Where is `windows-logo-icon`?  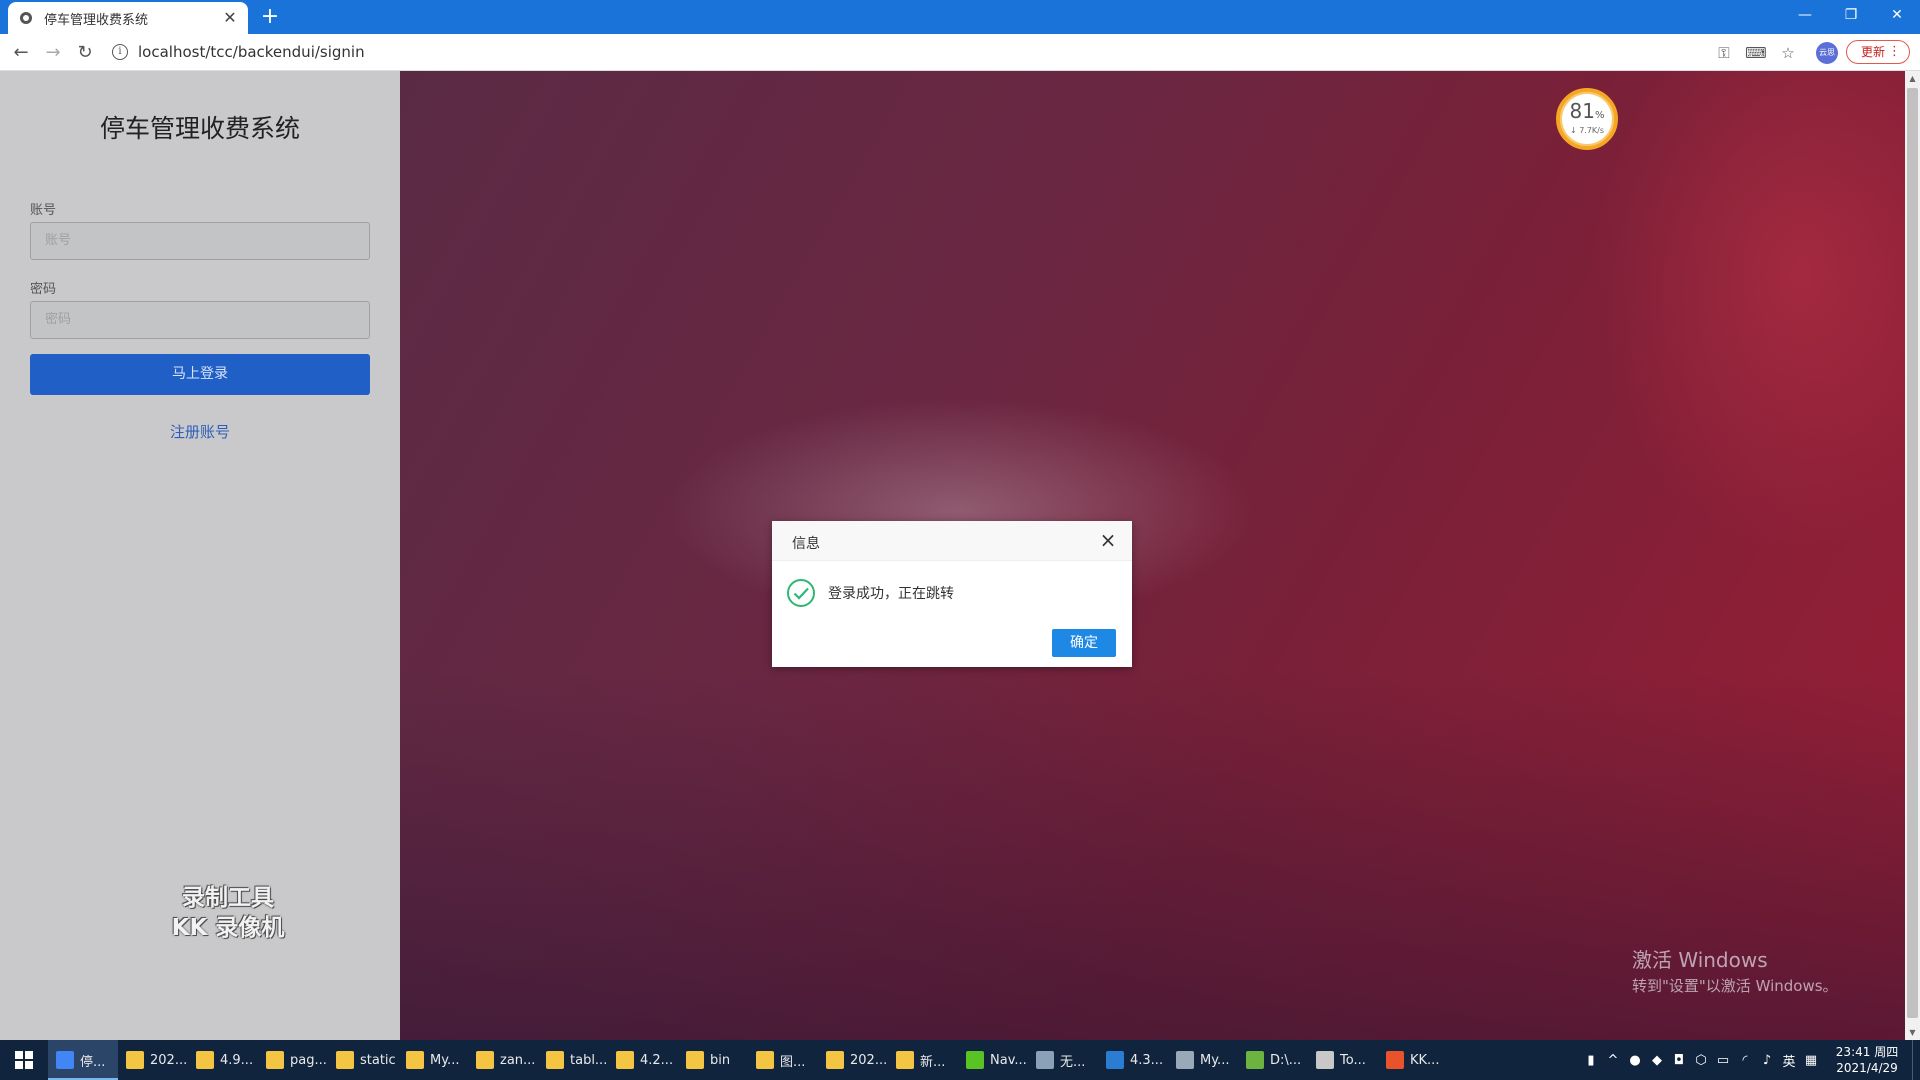
windows-logo-icon is located at coordinates (24, 1060).